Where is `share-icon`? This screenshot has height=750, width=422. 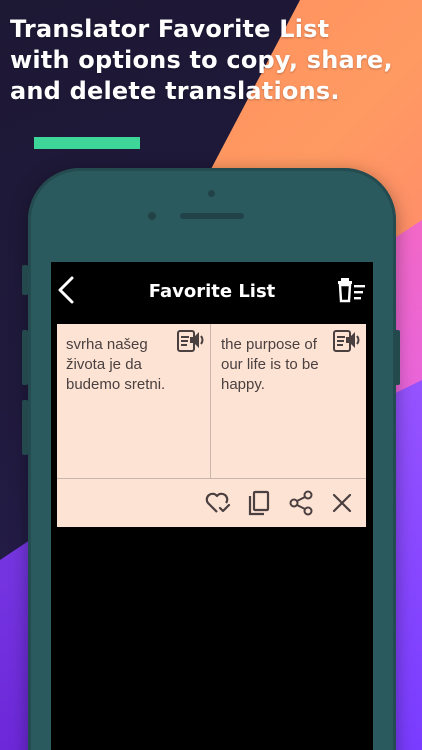 share-icon is located at coordinates (301, 503).